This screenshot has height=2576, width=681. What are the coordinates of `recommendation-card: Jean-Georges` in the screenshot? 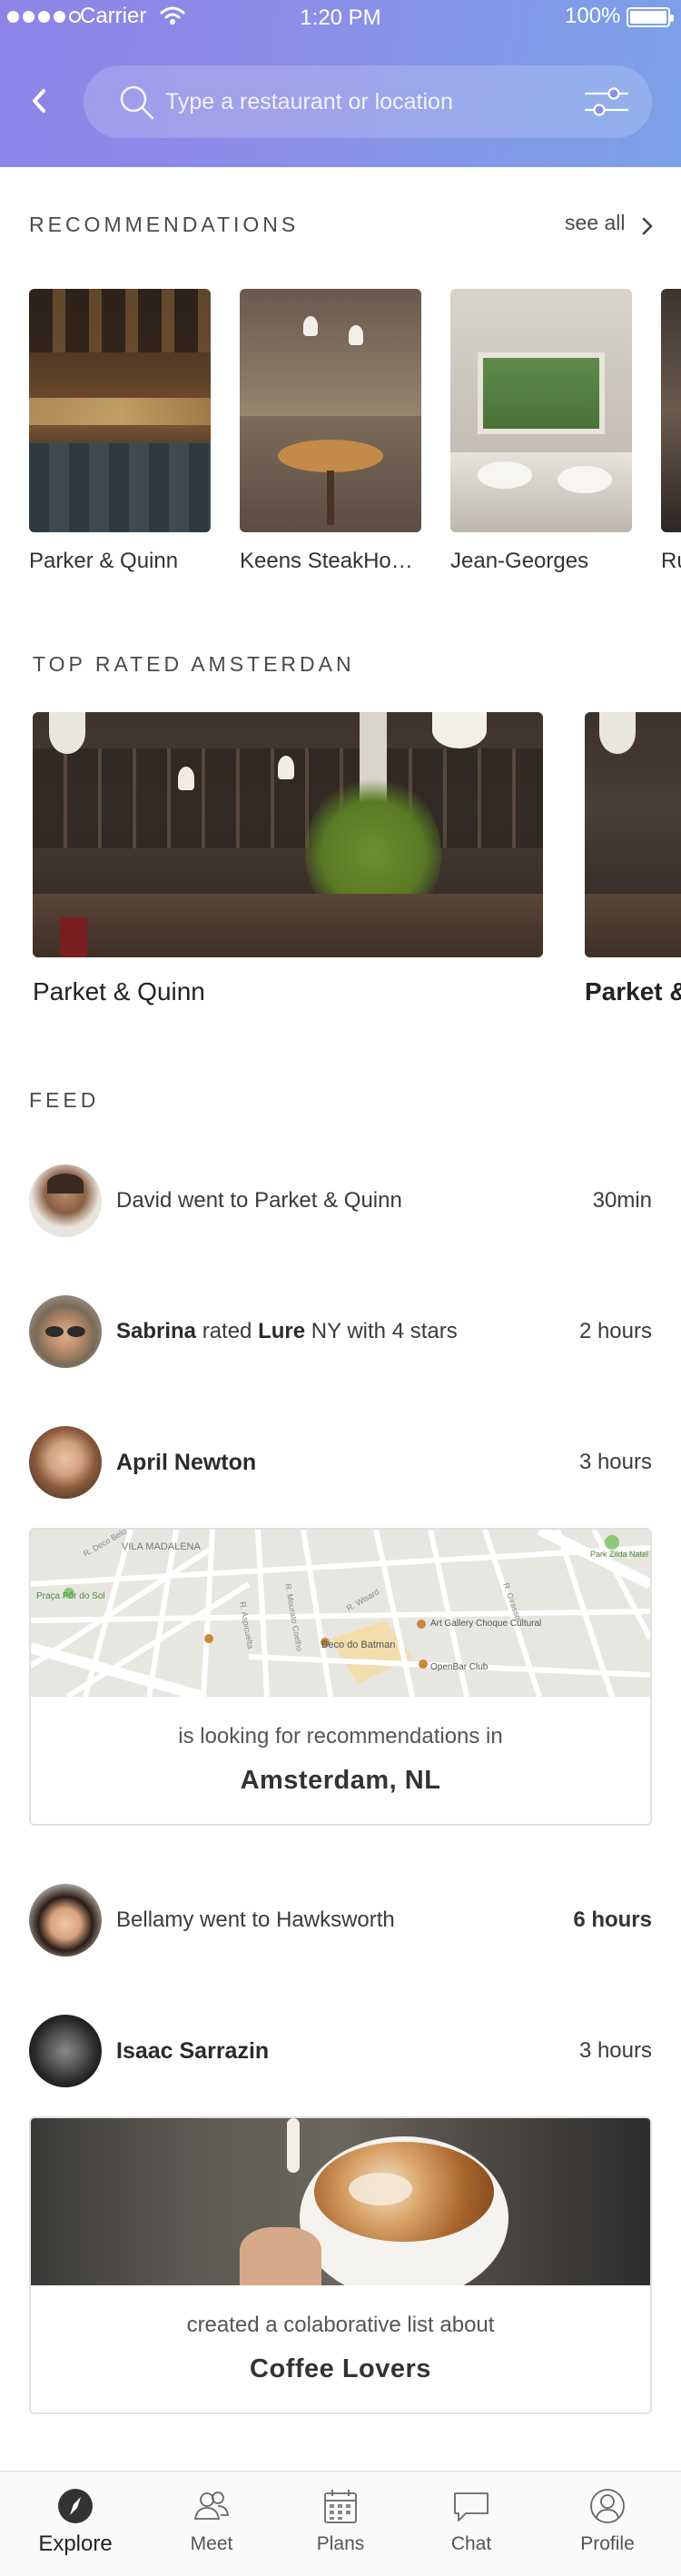 It's located at (541, 431).